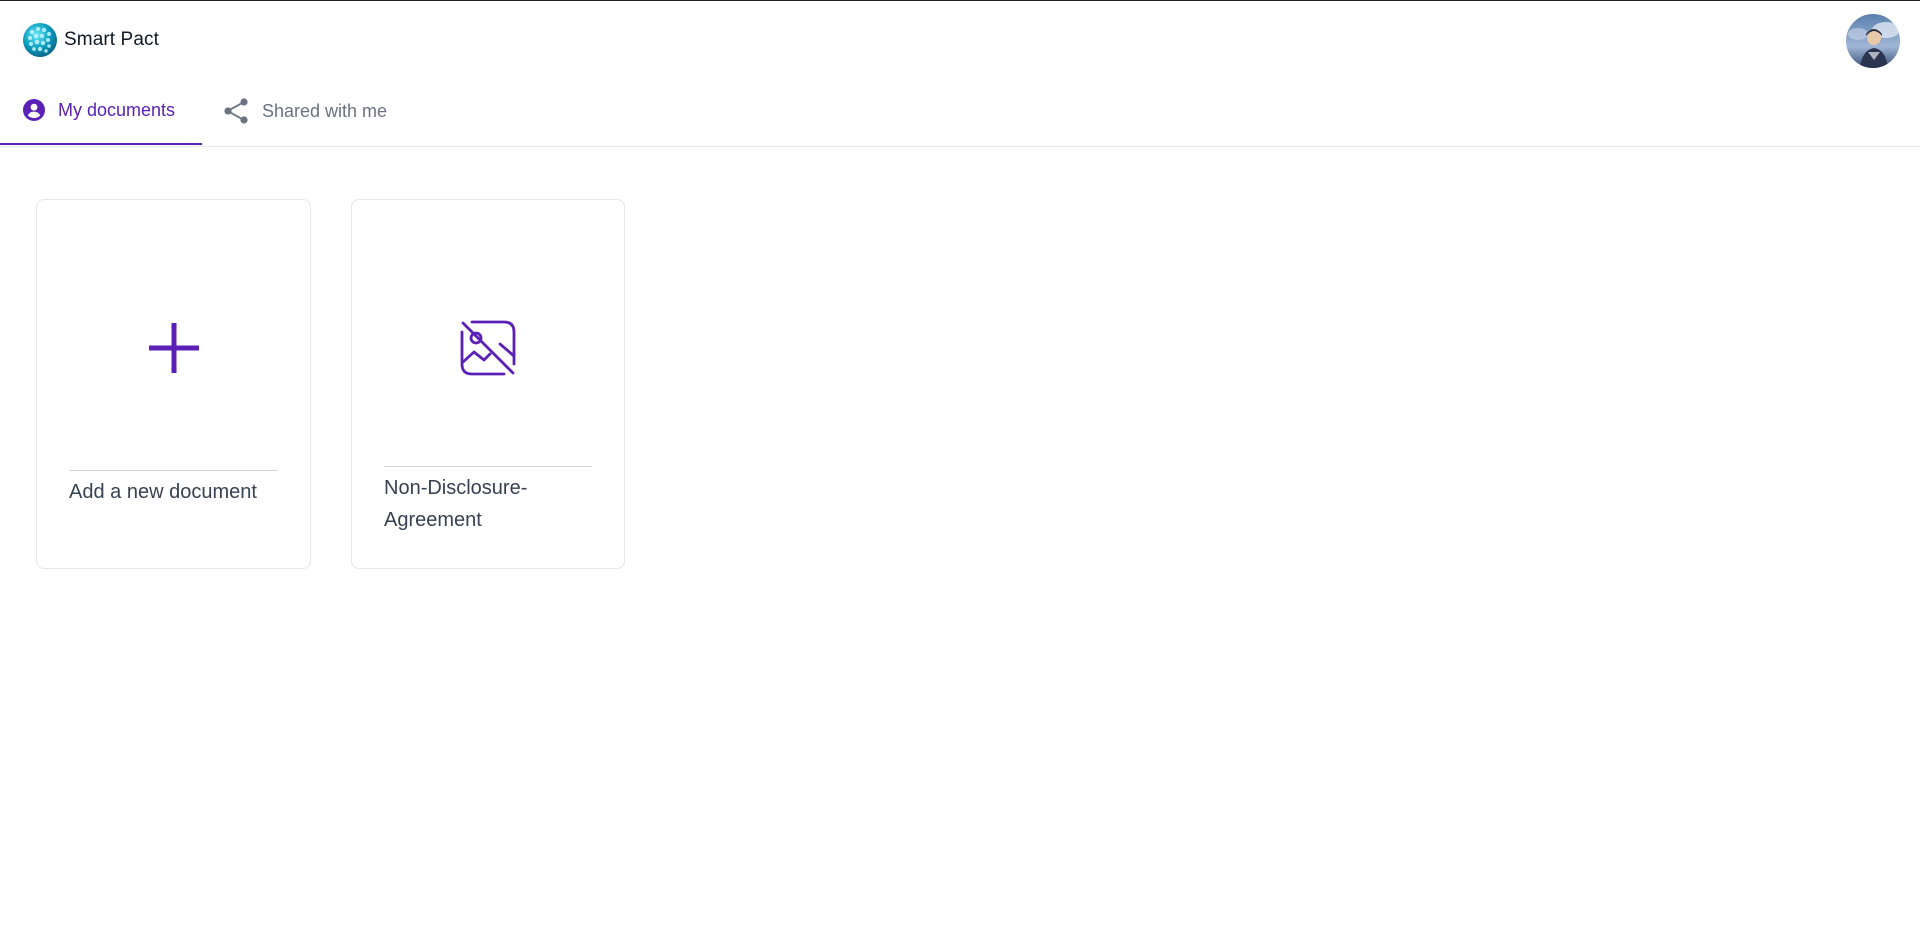 This screenshot has width=1920, height=931. Describe the element at coordinates (117, 109) in the screenshot. I see `tab-label: My documents` at that location.